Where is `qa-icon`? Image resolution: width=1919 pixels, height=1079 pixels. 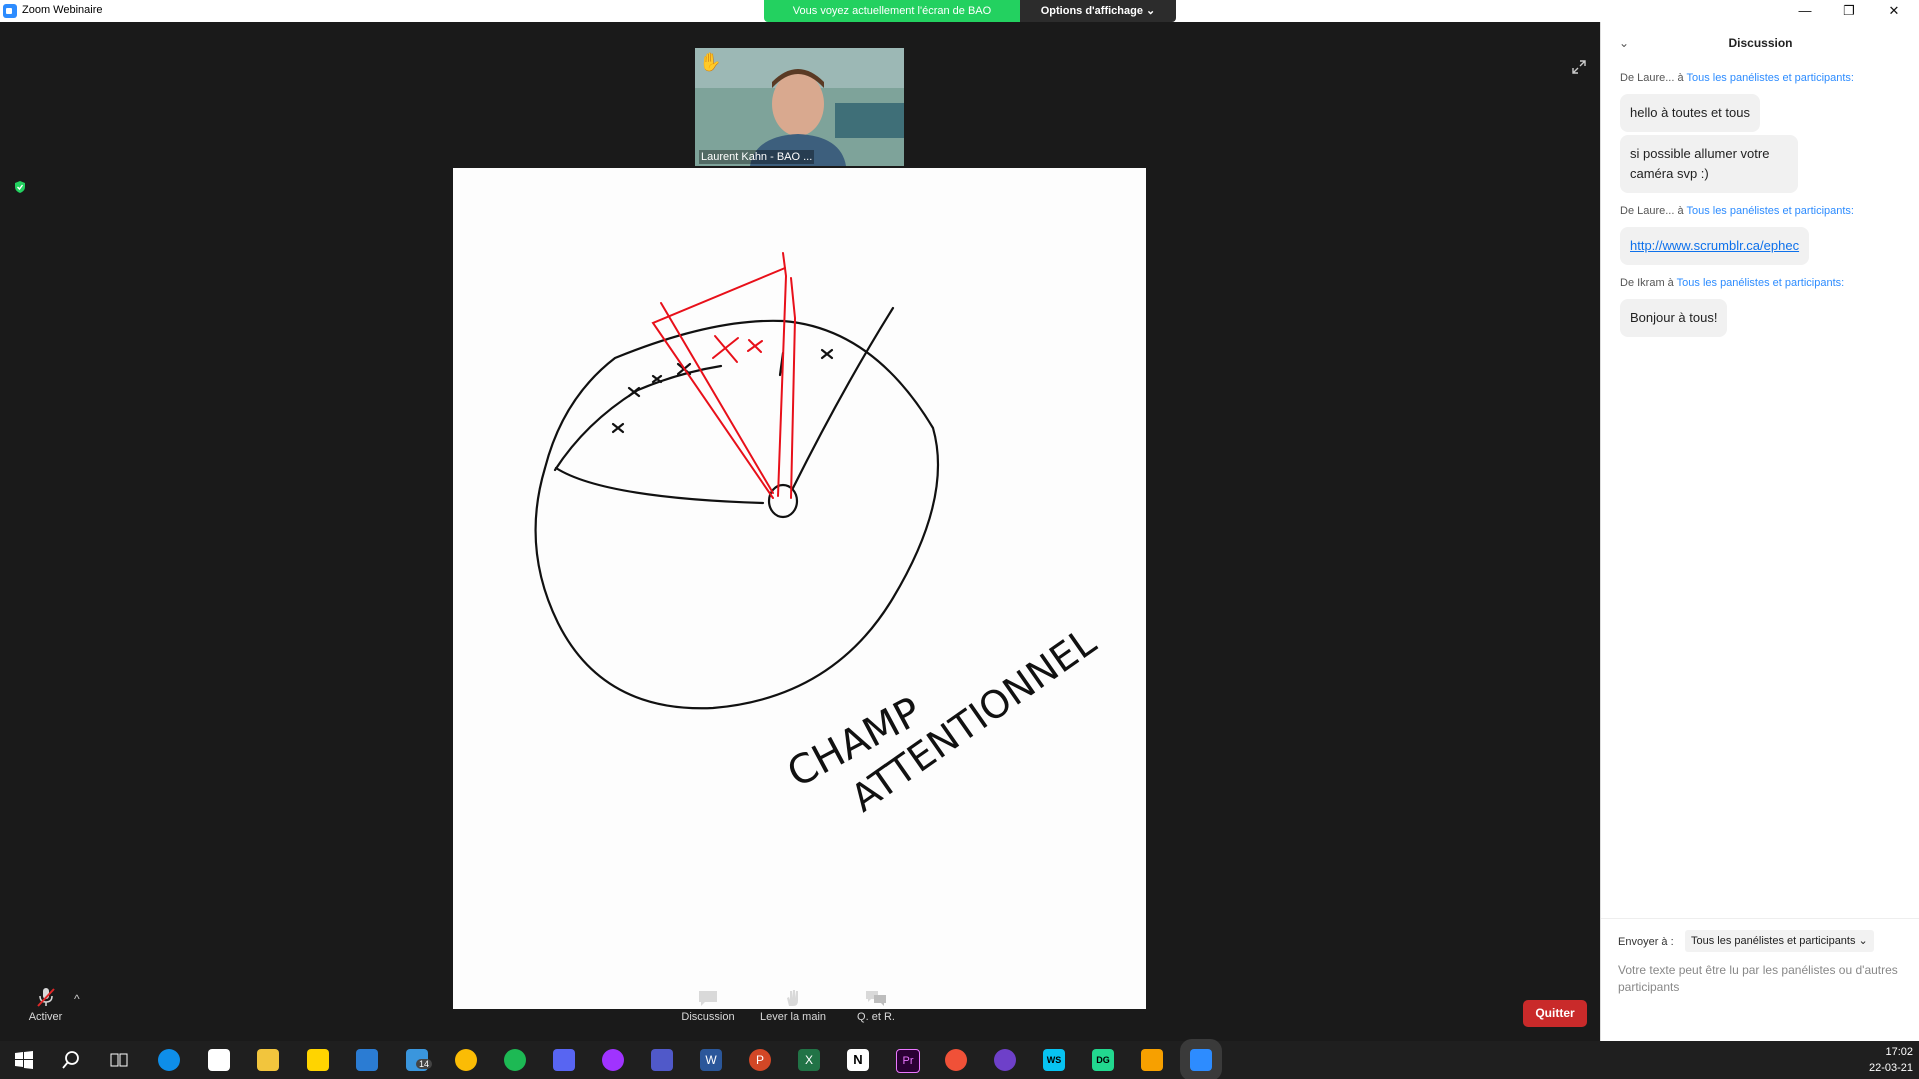
qa-icon is located at coordinates (876, 998).